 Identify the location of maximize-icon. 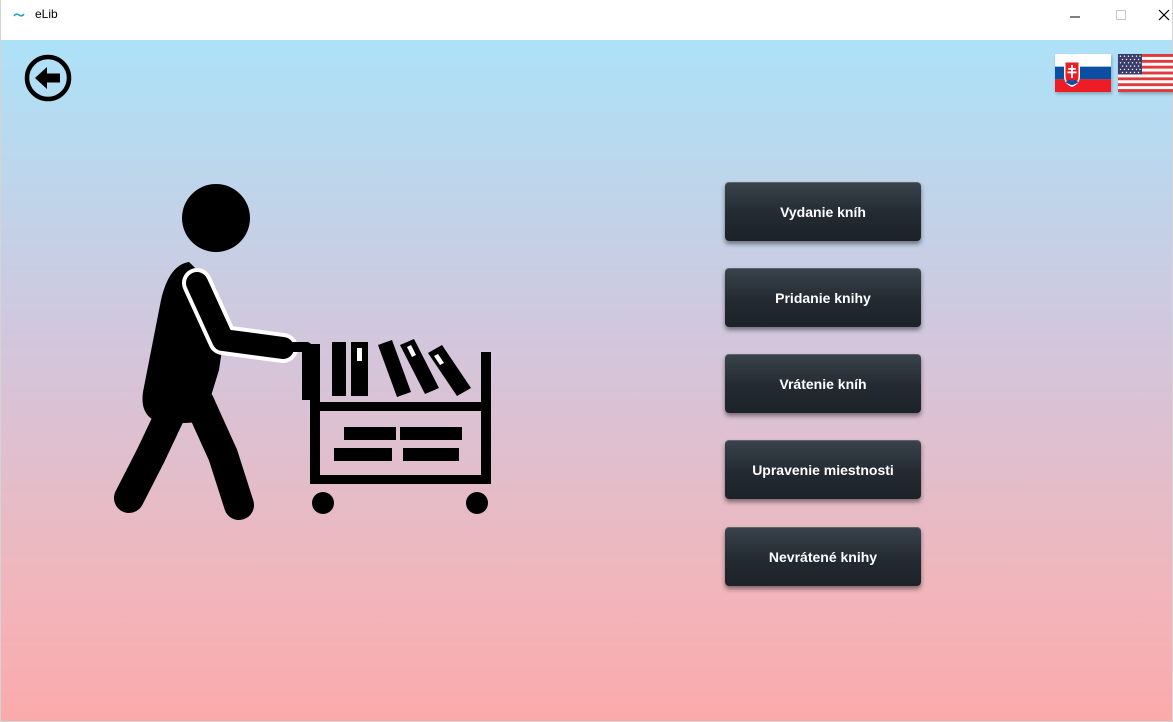
(1121, 15).